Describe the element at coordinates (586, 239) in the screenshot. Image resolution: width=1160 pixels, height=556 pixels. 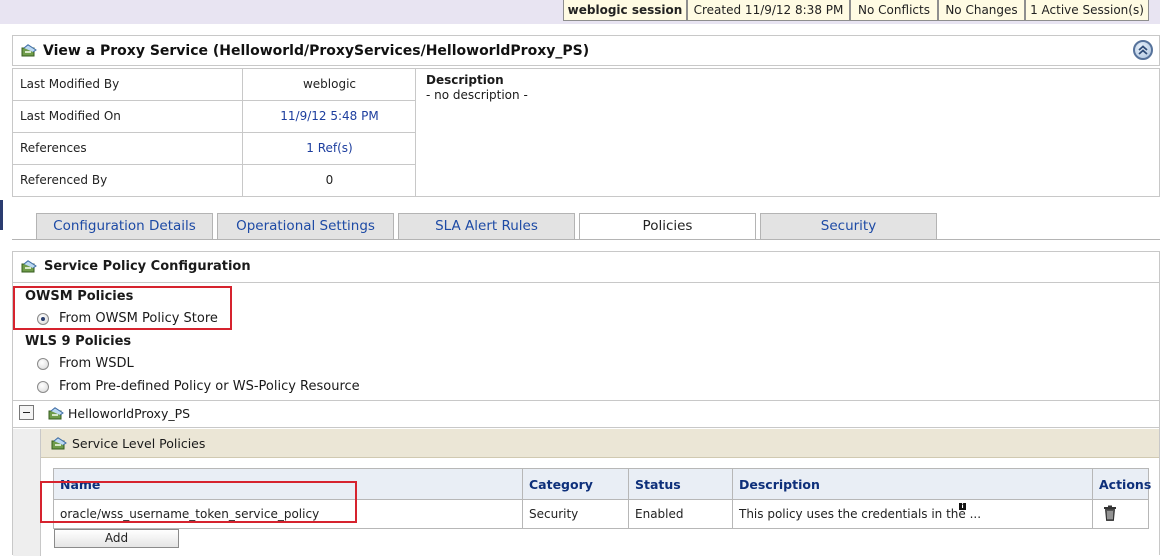
I see `tab-divider` at that location.